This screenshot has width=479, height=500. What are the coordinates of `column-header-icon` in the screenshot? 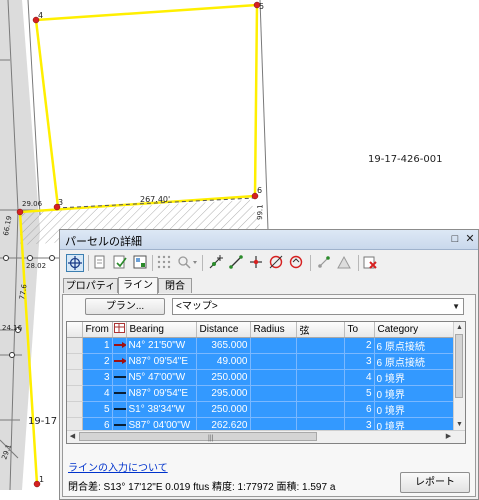 It's located at (119, 330).